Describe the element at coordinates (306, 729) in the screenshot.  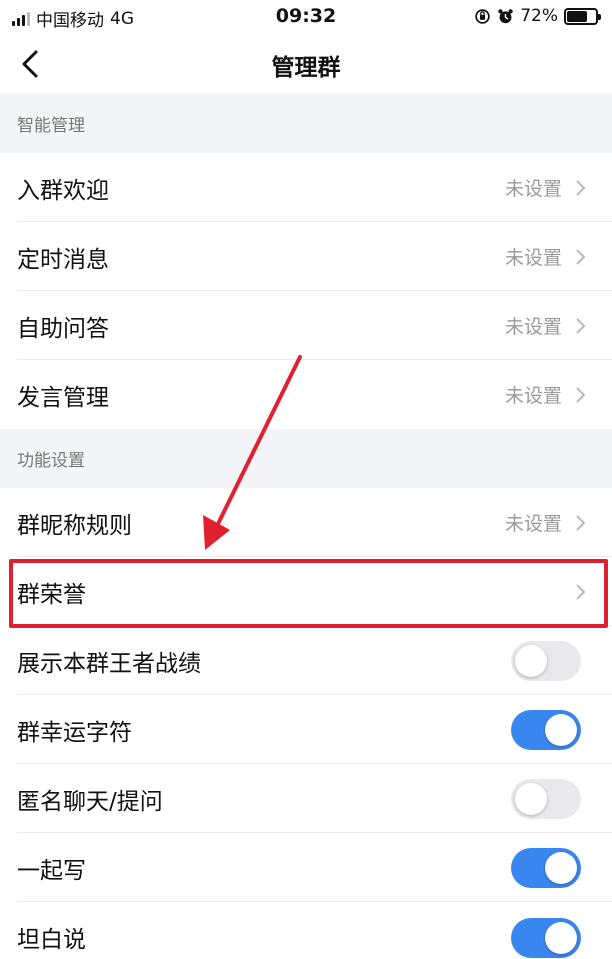
I see `row-lucky-character: 群幸运字符` at that location.